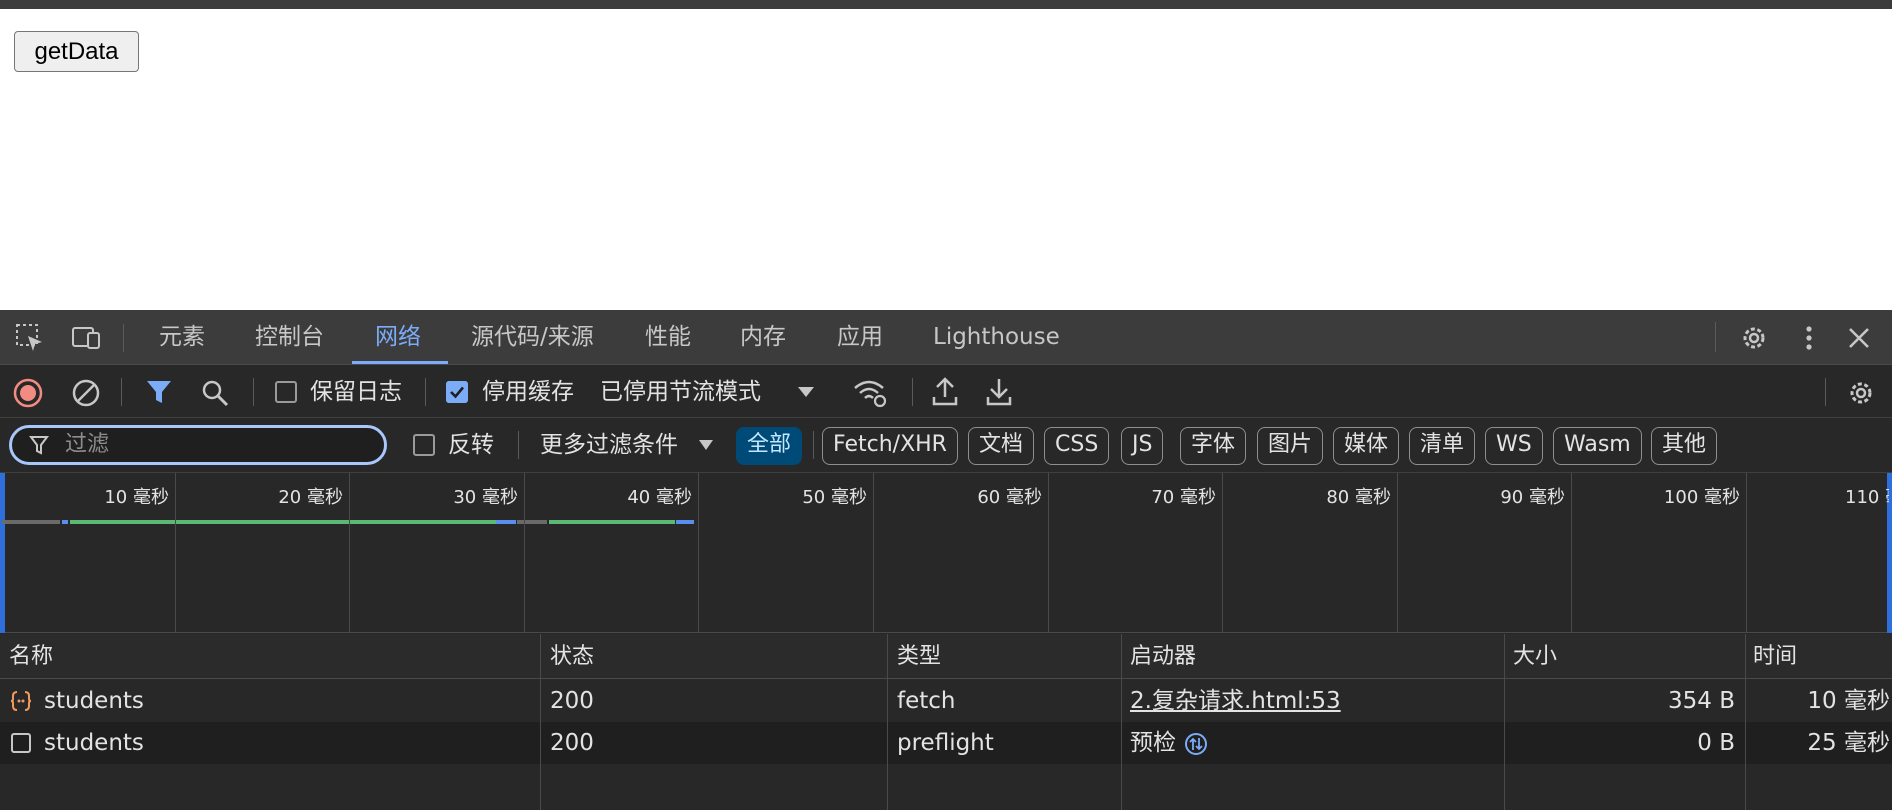 The height and width of the screenshot is (810, 1892). What do you see at coordinates (21, 701) in the screenshot?
I see `fetch-braces-icon` at bounding box center [21, 701].